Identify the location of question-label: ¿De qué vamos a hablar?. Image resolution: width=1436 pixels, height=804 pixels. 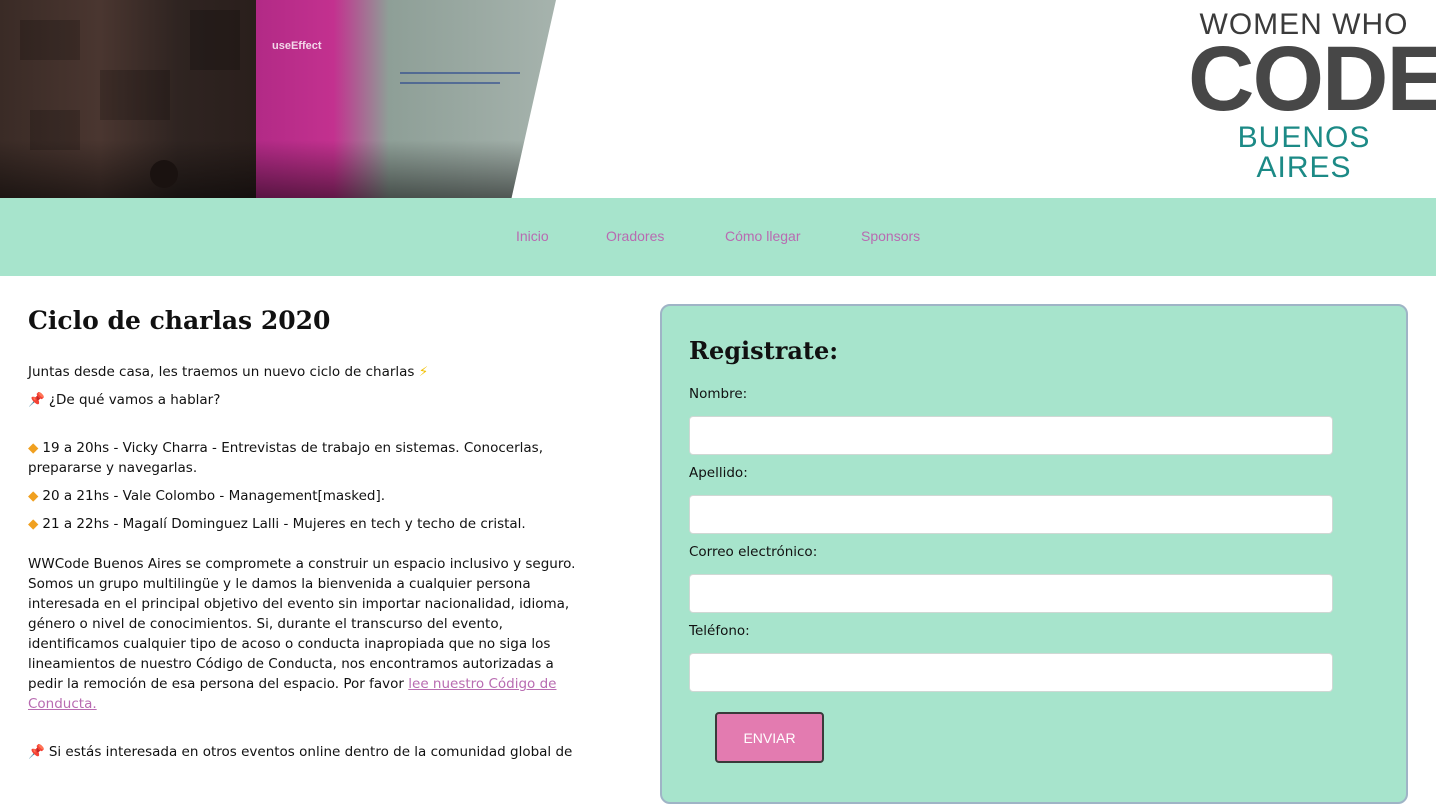
(134, 400).